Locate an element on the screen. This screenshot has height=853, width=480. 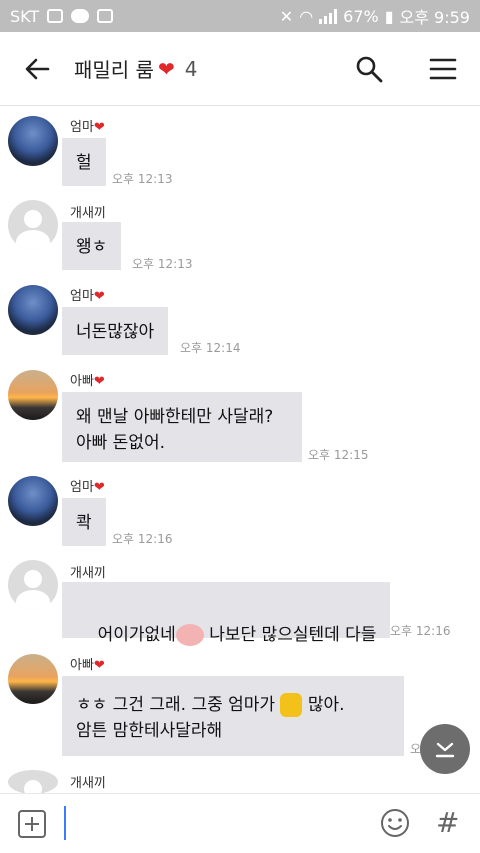
message-input-bar: # is located at coordinates (240, 823).